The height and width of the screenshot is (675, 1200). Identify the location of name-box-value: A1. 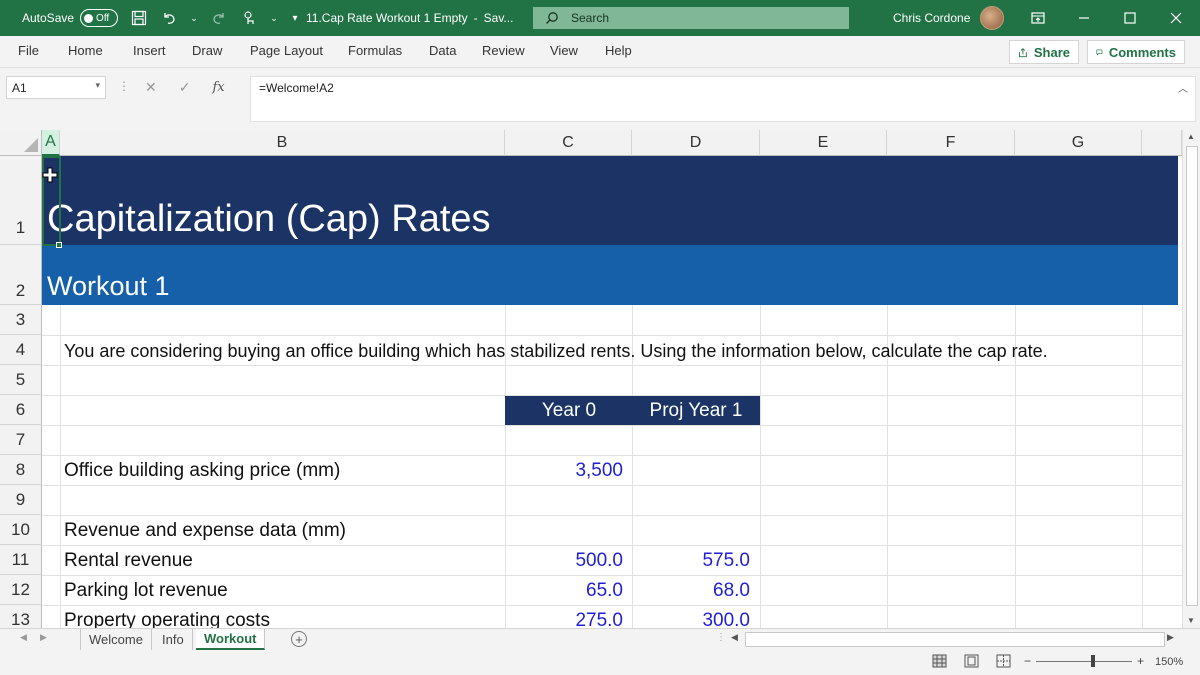
(19, 88).